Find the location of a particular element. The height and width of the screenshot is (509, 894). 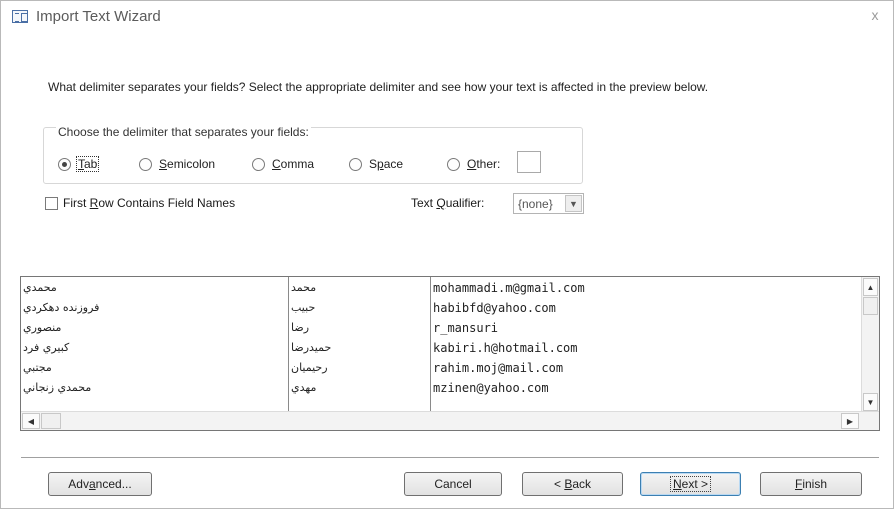

title-bar: Import Text Wizard x is located at coordinates (447, 16).